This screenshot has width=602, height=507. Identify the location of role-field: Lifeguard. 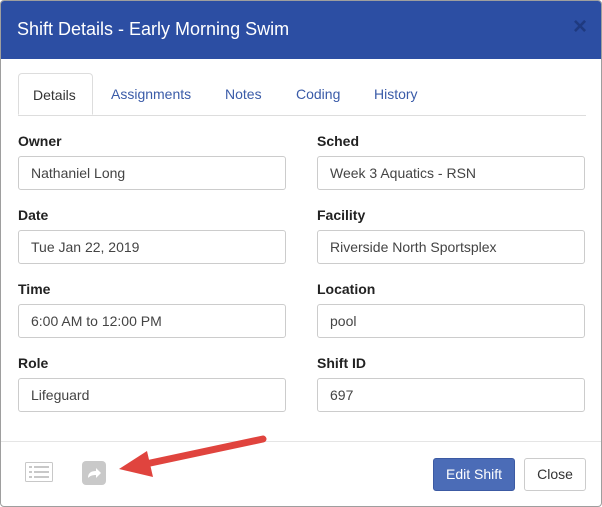
(152, 395).